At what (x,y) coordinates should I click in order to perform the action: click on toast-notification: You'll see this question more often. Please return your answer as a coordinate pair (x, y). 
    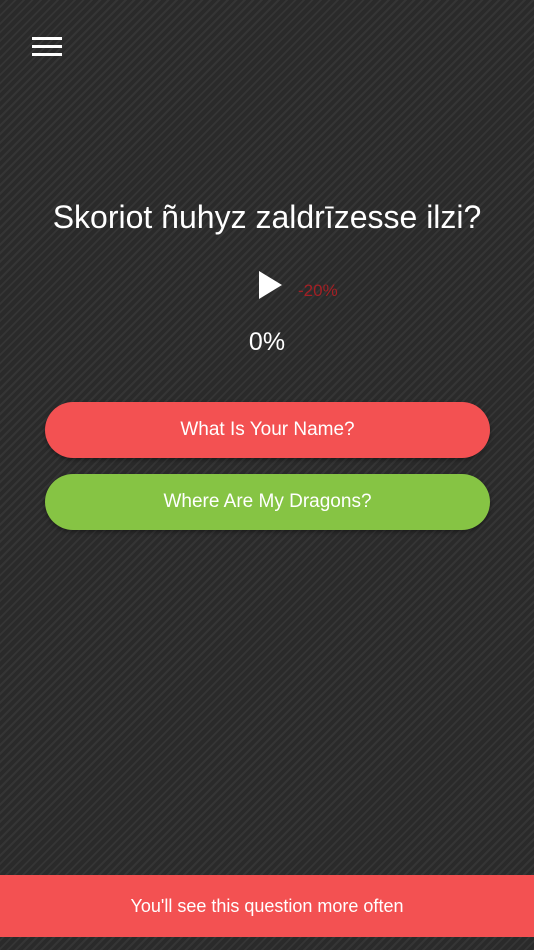
    Looking at the image, I should click on (267, 906).